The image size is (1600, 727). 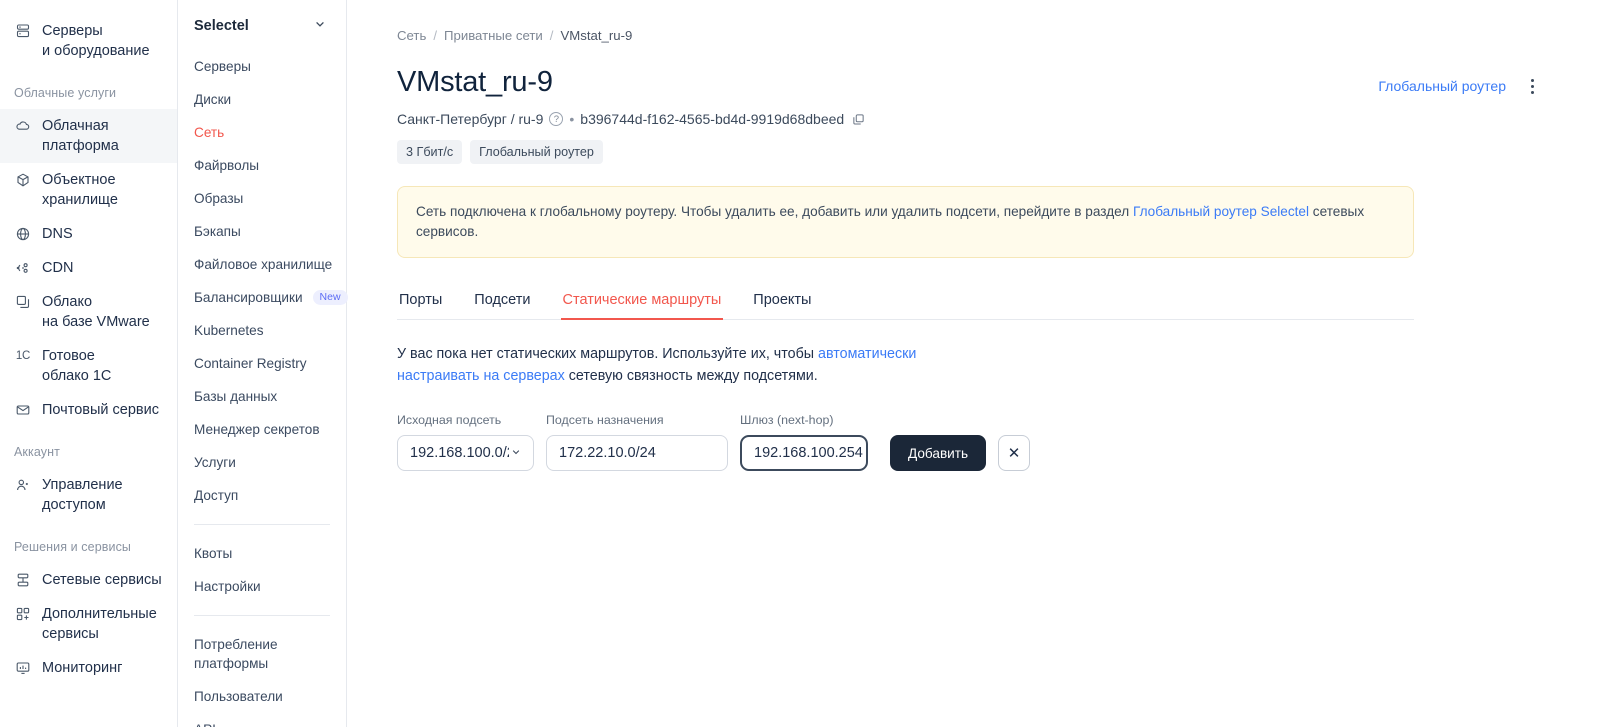 What do you see at coordinates (262, 99) in the screenshot?
I see `nav2-item-disks: Диски` at bounding box center [262, 99].